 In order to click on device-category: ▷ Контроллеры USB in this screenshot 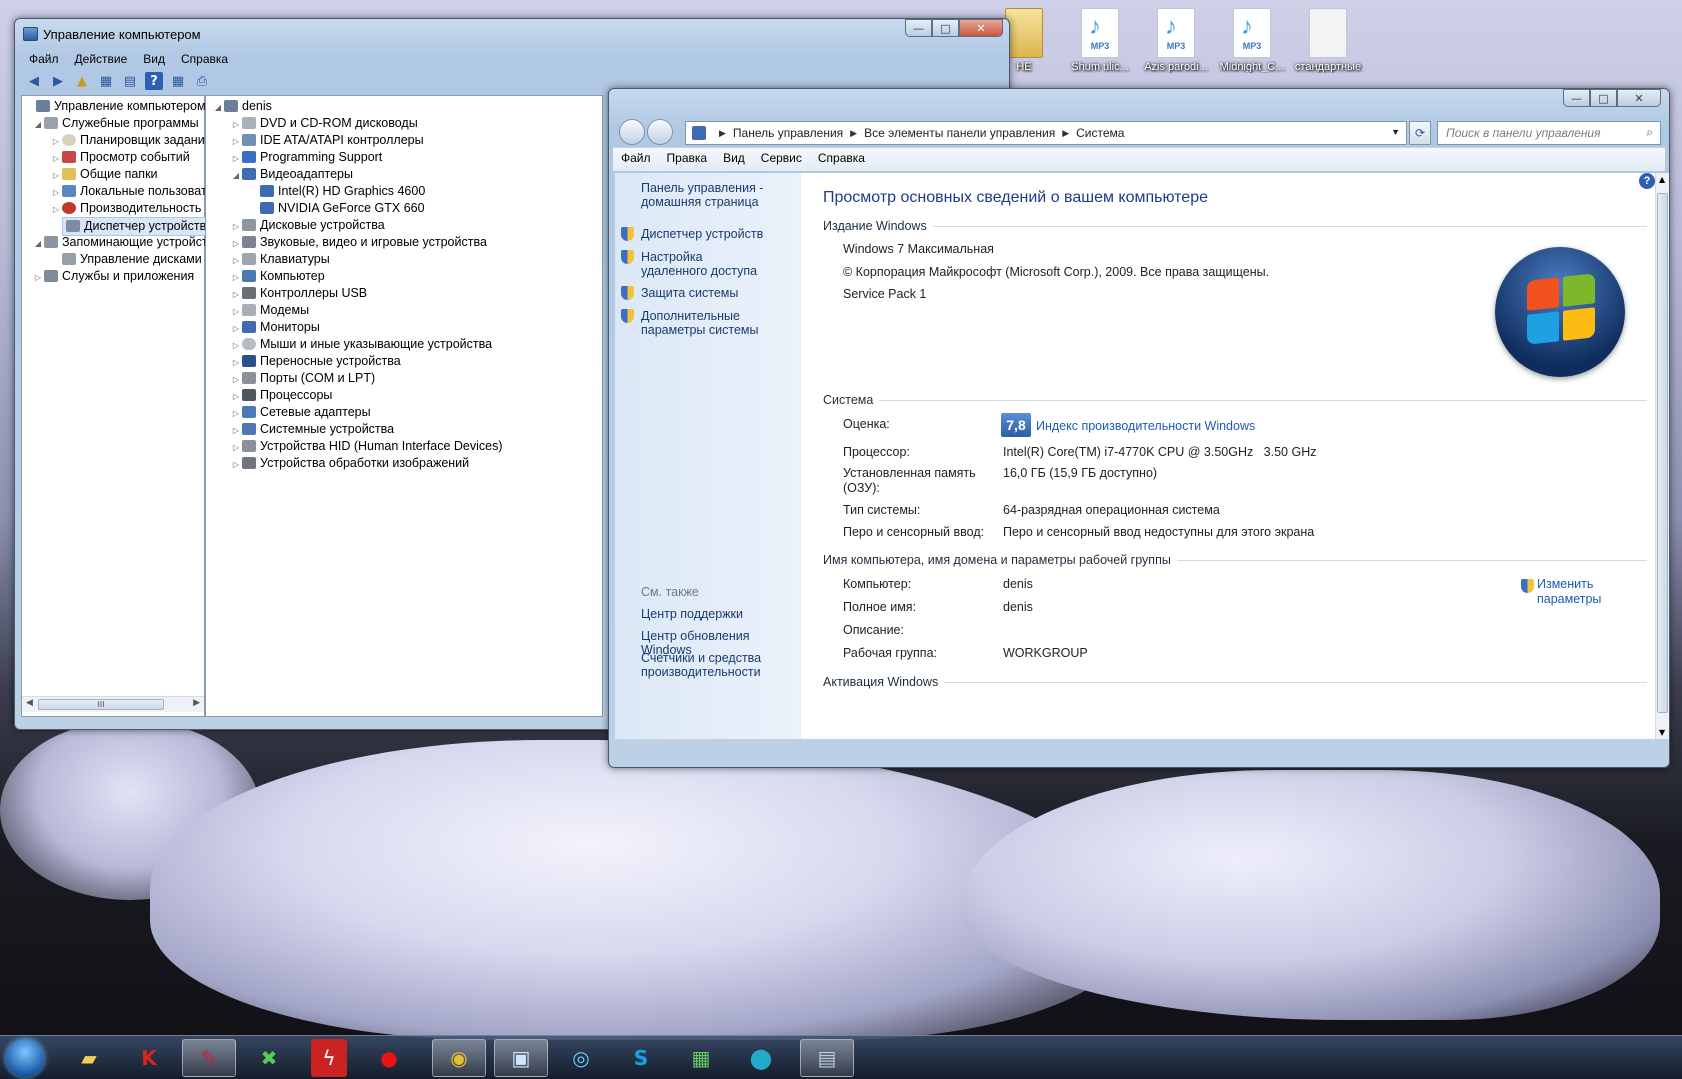, I will do `click(357, 293)`.